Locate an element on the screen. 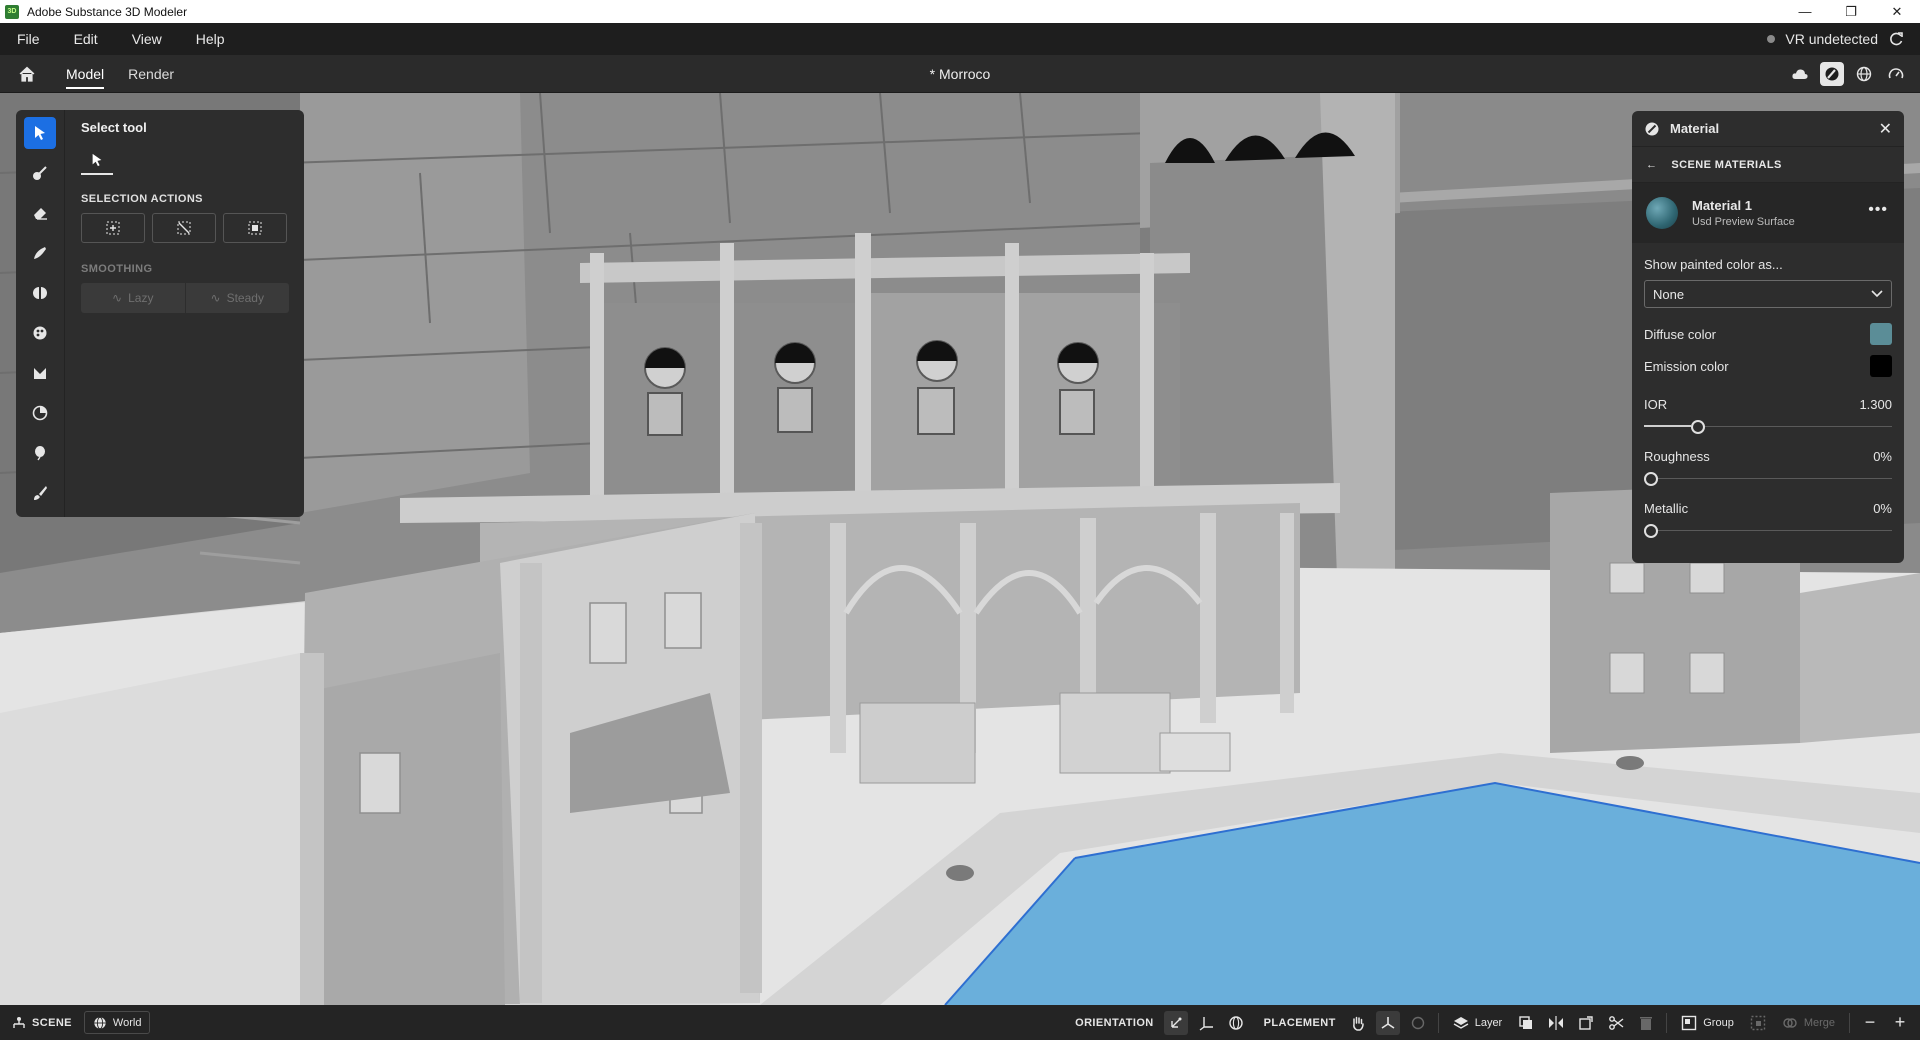 The width and height of the screenshot is (1920, 1040). scissors-icon is located at coordinates (1616, 1022).